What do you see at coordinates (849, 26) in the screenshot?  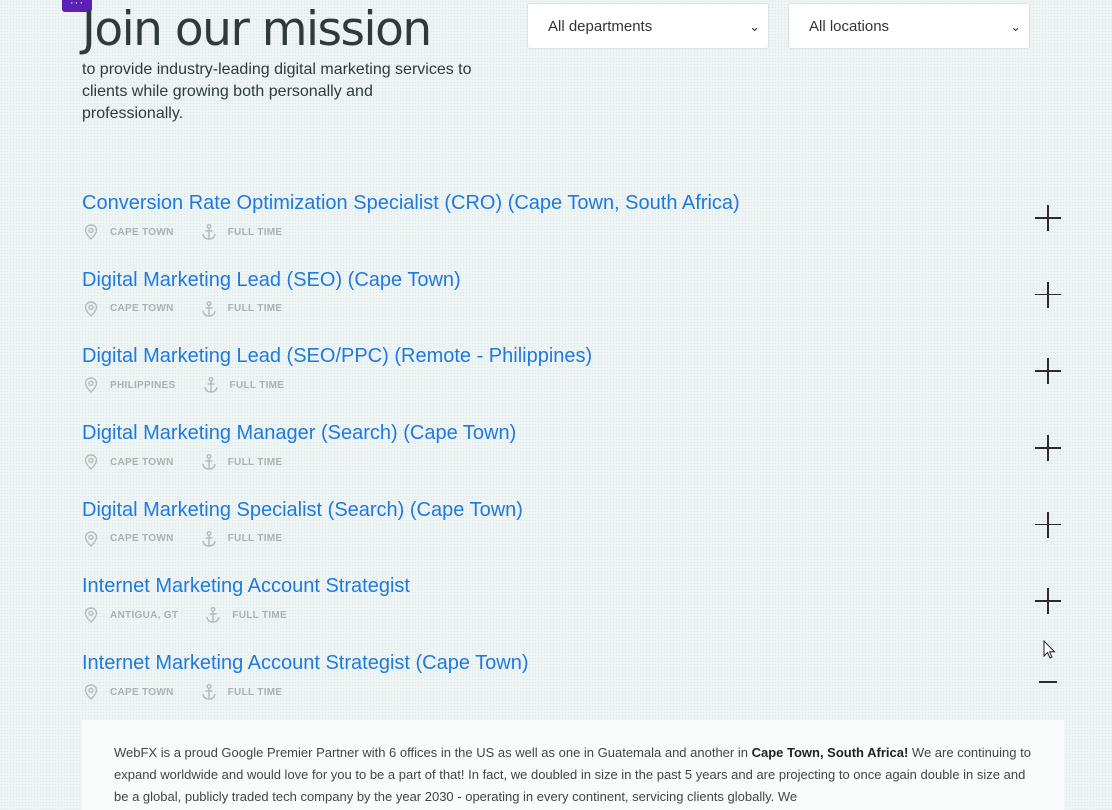 I see `location-select-value: All locations` at bounding box center [849, 26].